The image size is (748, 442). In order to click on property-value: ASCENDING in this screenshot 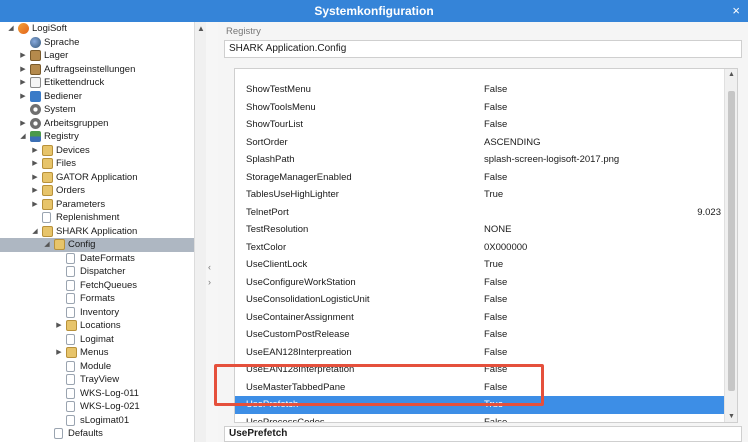, I will do `click(512, 143)`.